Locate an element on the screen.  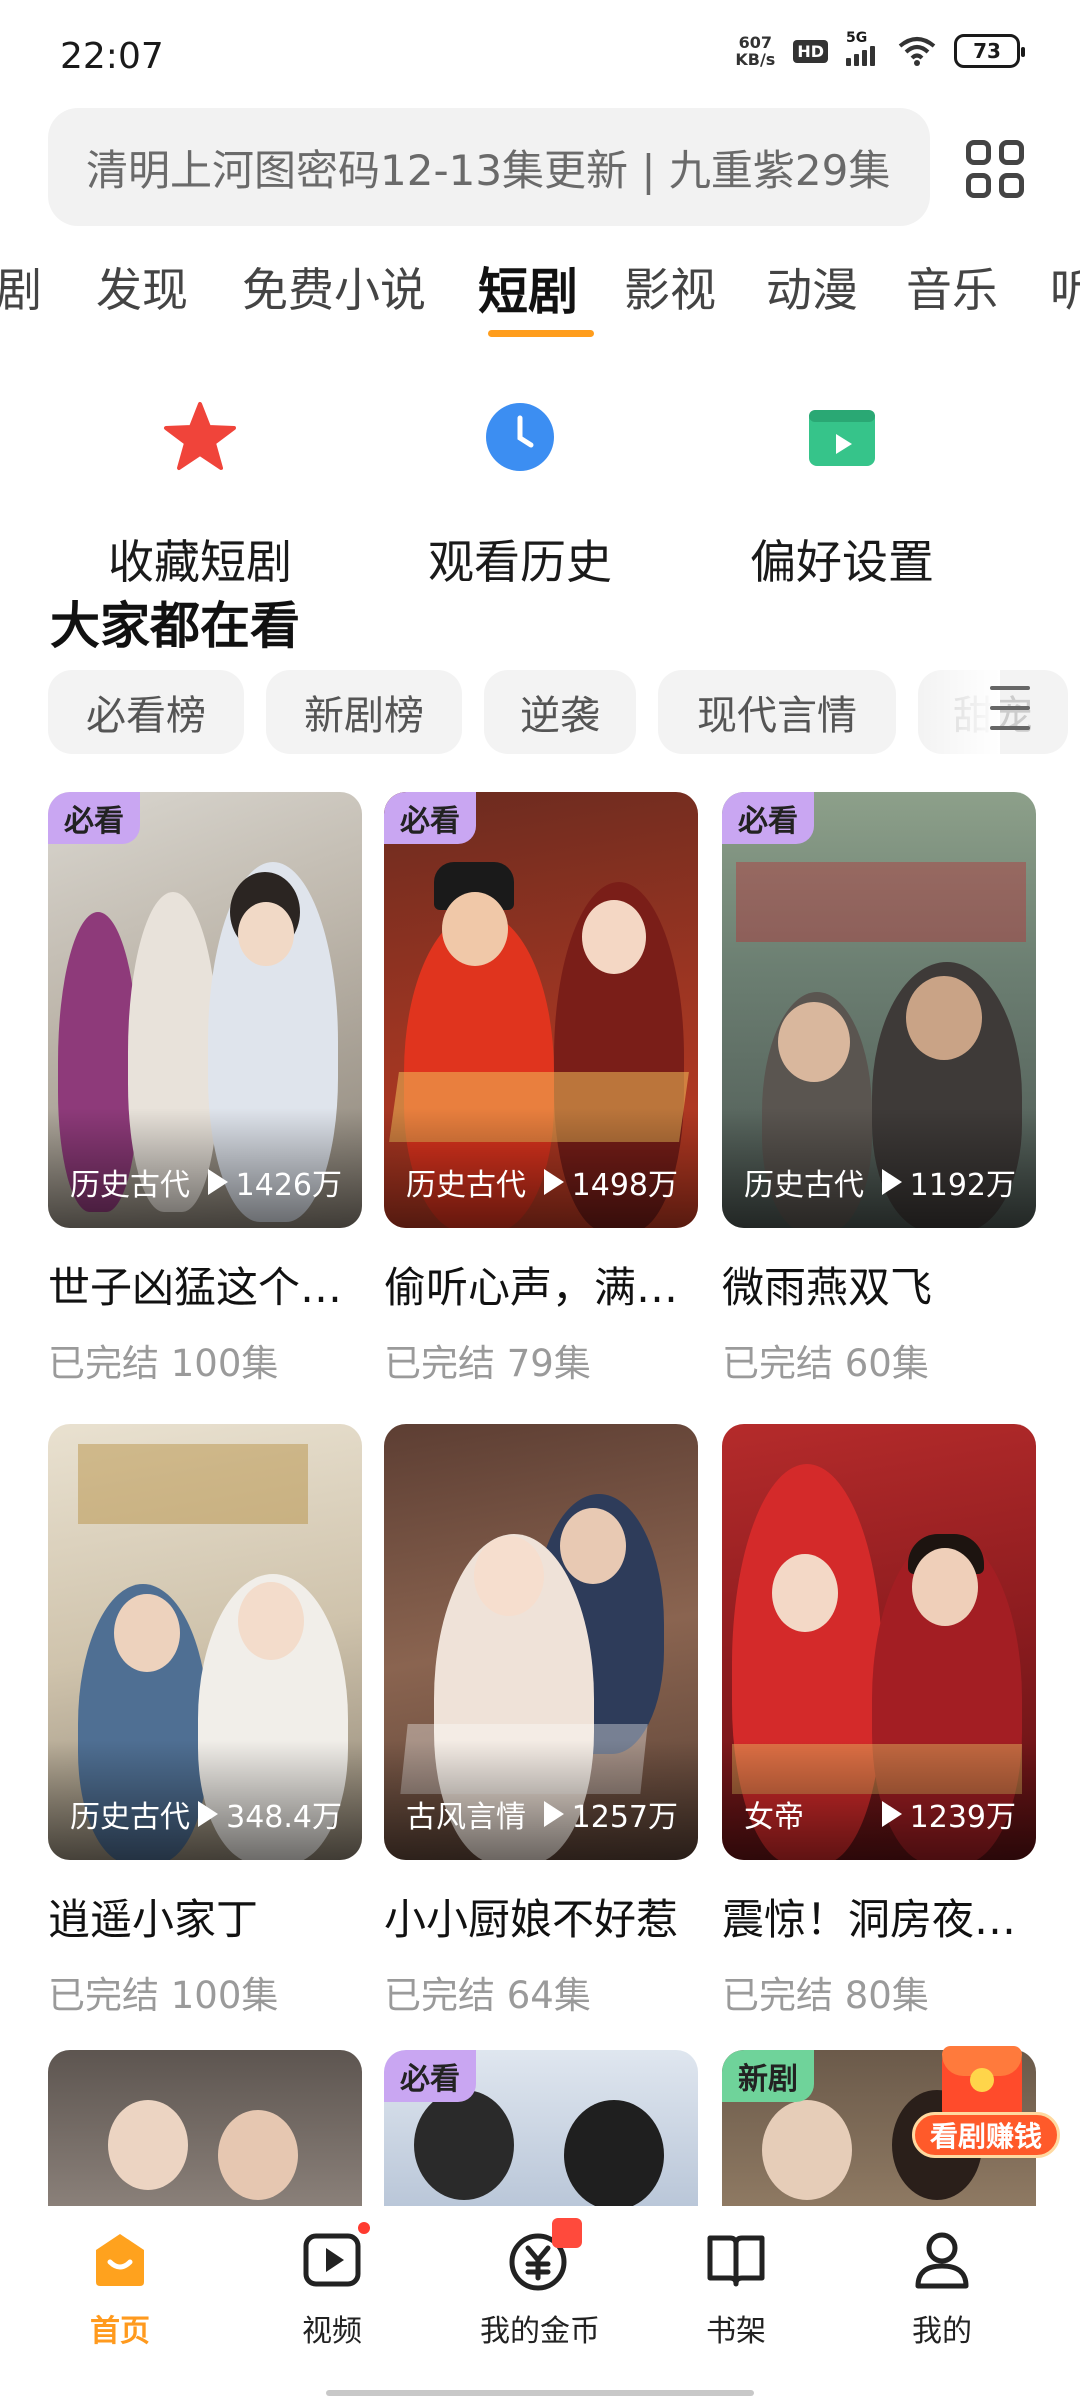
nav-home: 首页 is located at coordinates (120, 2289).